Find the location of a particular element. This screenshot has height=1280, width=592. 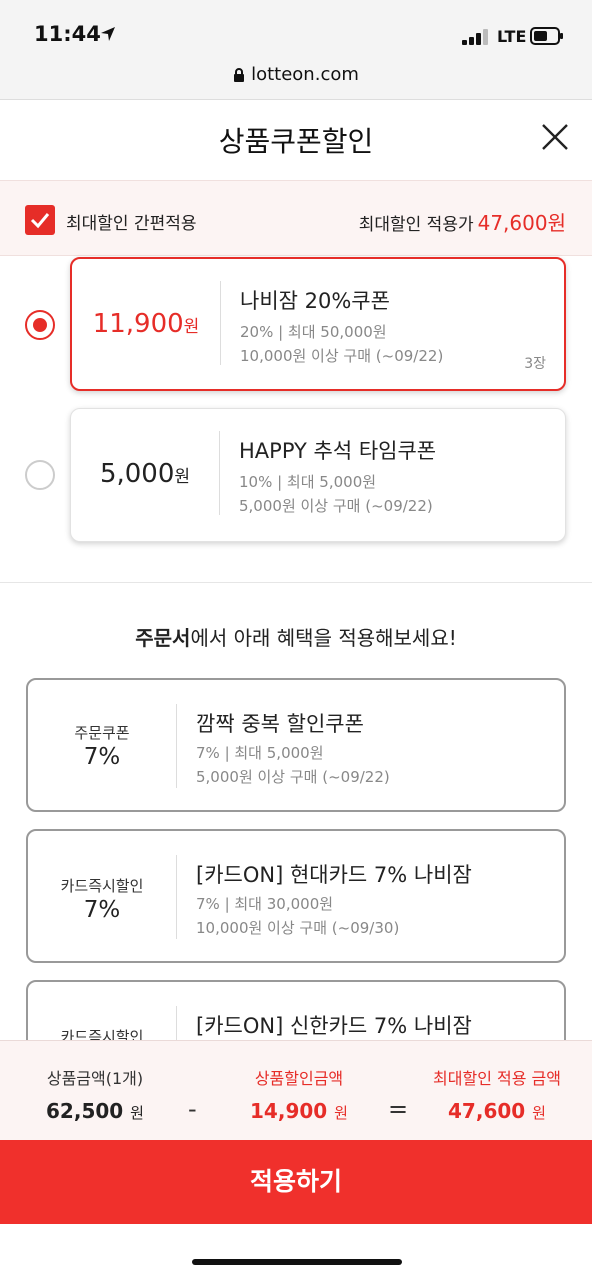

url-text: lotteon.com is located at coordinates (305, 74).